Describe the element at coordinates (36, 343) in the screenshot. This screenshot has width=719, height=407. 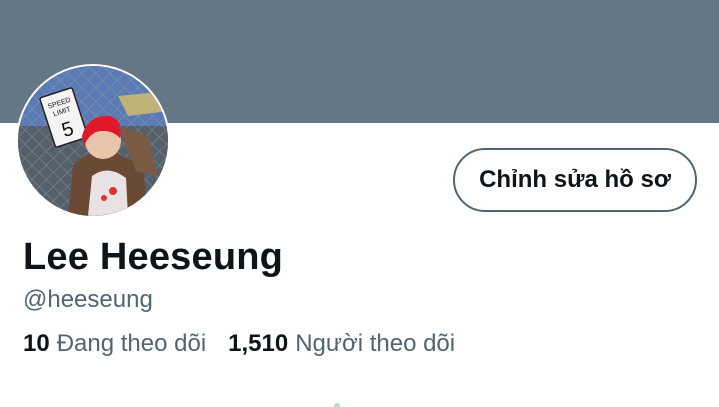
I see `following-count: 10` at that location.